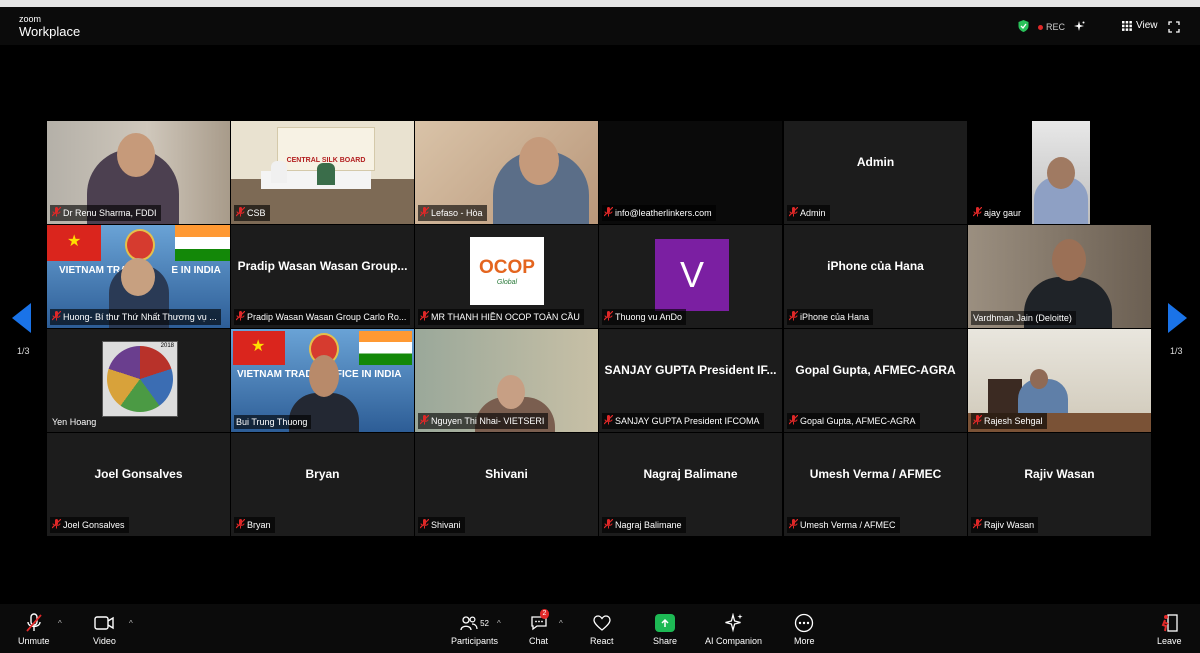  Describe the element at coordinates (690, 172) in the screenshot. I see `participant-tile-leatherlinkers: info@leatherlinkers.com` at that location.